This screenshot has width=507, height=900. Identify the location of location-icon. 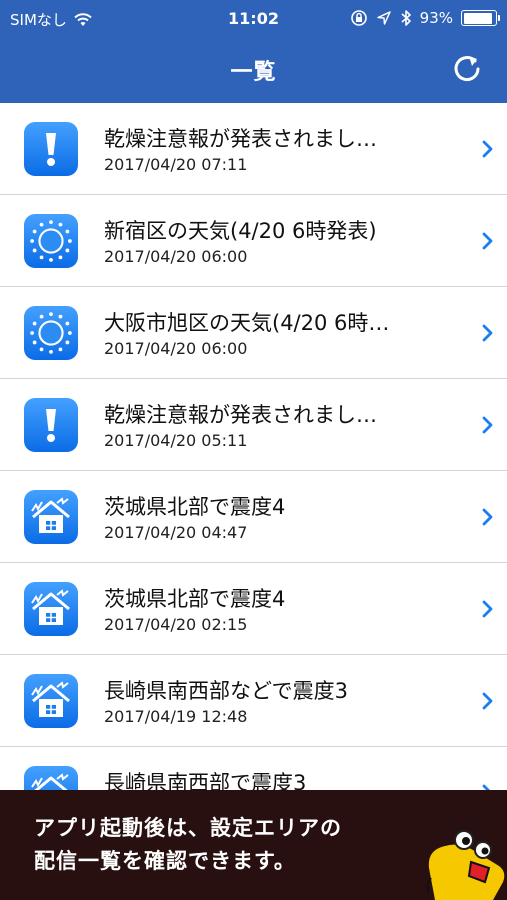
(383, 18).